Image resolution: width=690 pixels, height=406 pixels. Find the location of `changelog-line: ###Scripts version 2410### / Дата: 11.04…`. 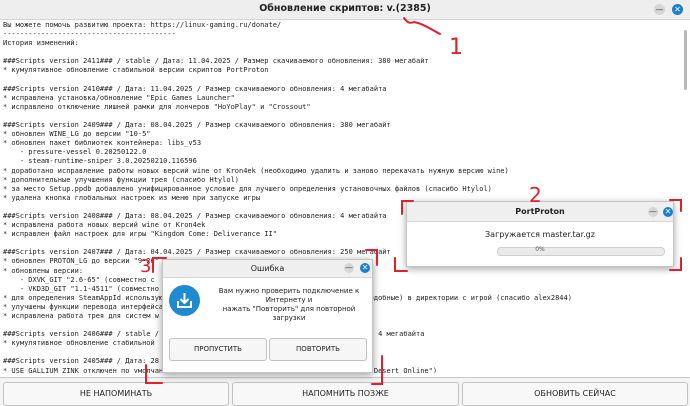

changelog-line: ###Scripts version 2410### / Дата: 11.04… is located at coordinates (195, 88).